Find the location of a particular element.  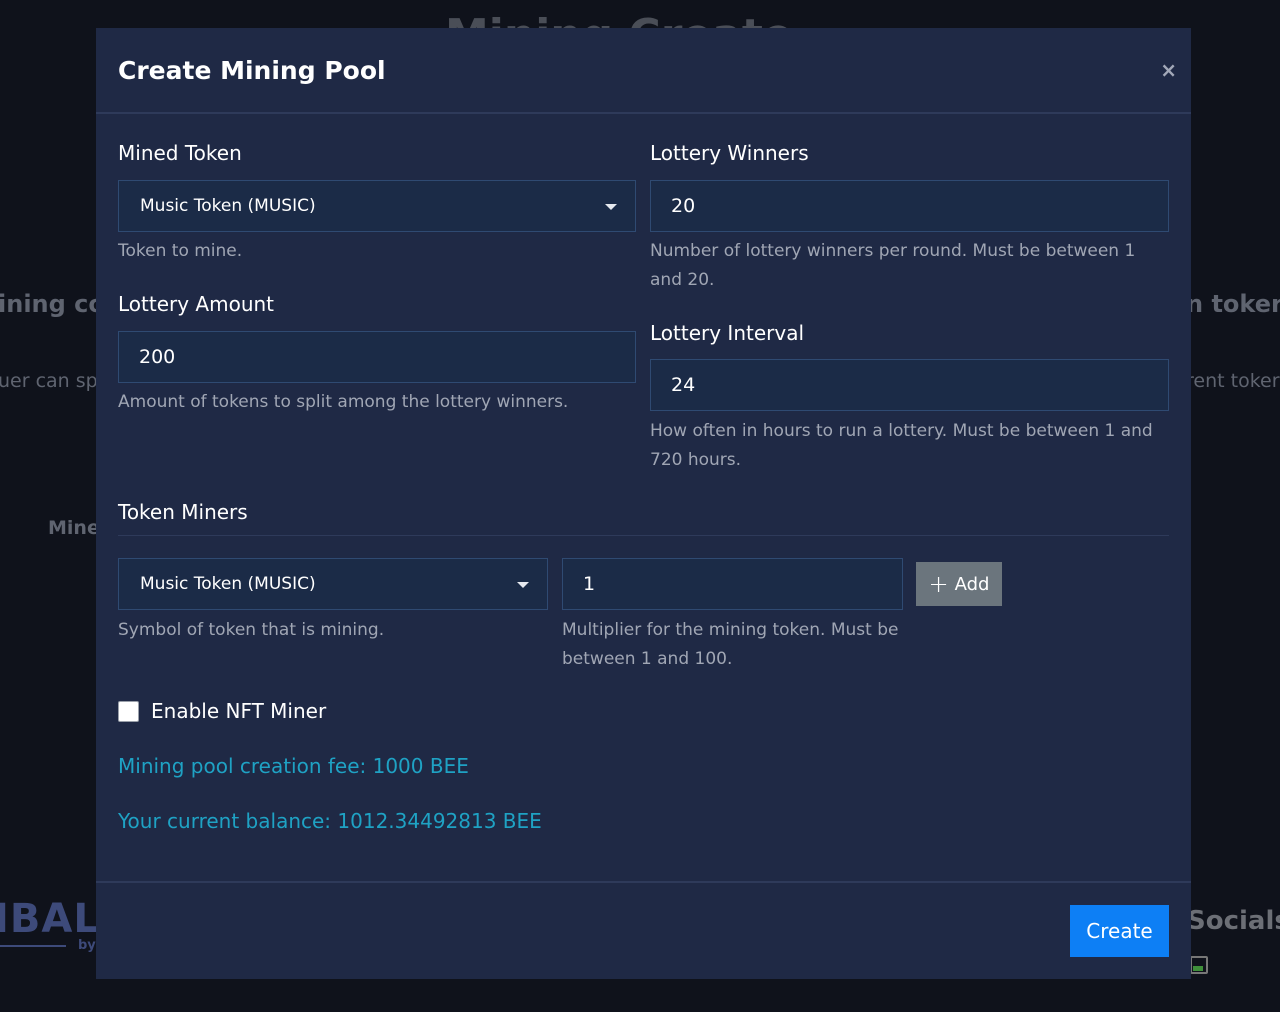

create-button: Create is located at coordinates (1119, 931).